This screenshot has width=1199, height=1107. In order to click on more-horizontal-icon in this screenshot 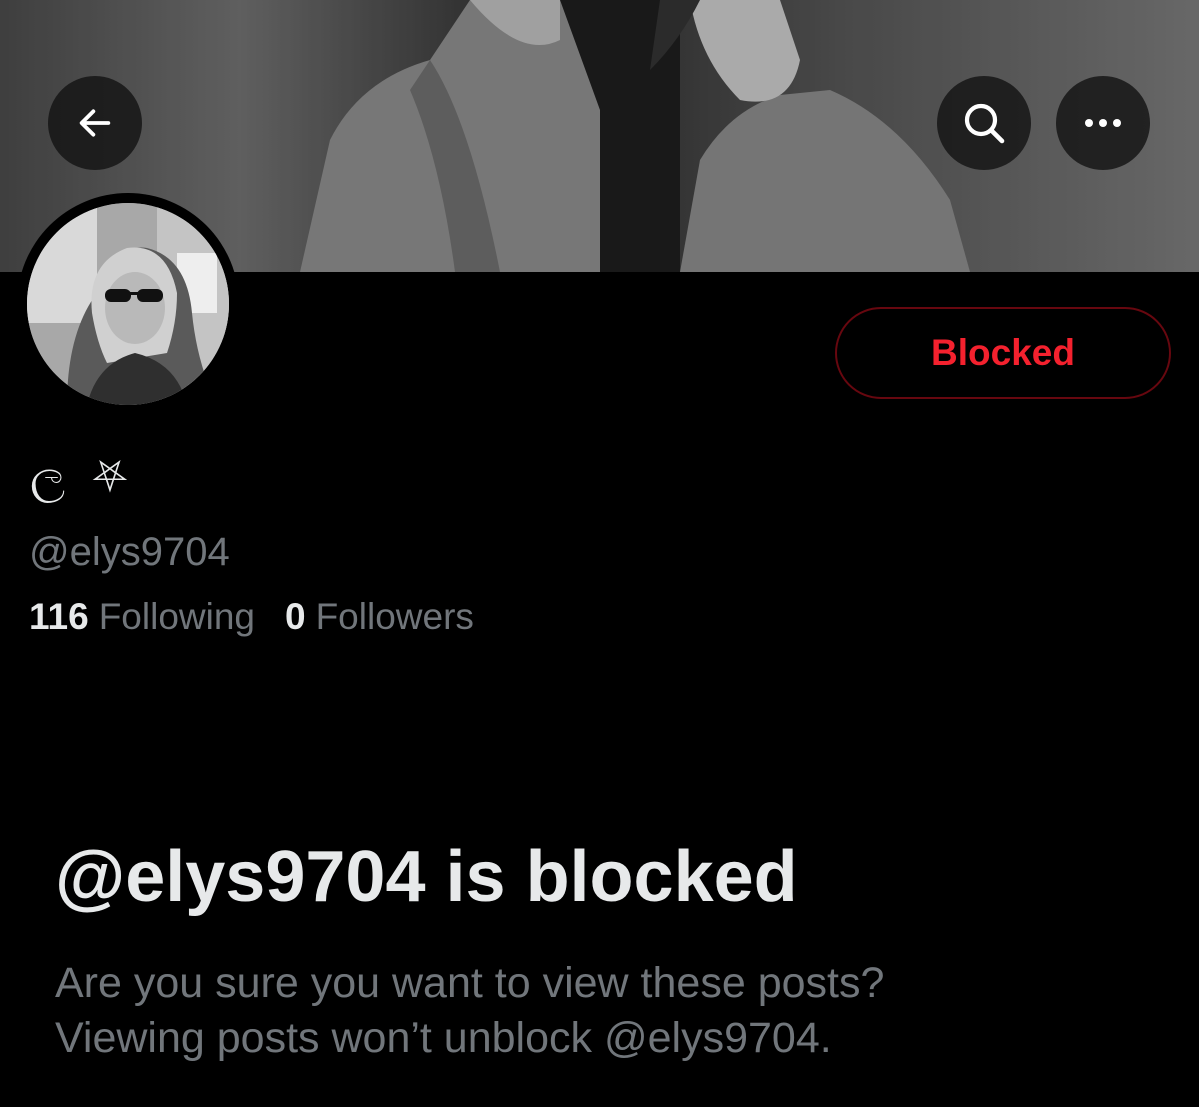, I will do `click(1103, 123)`.